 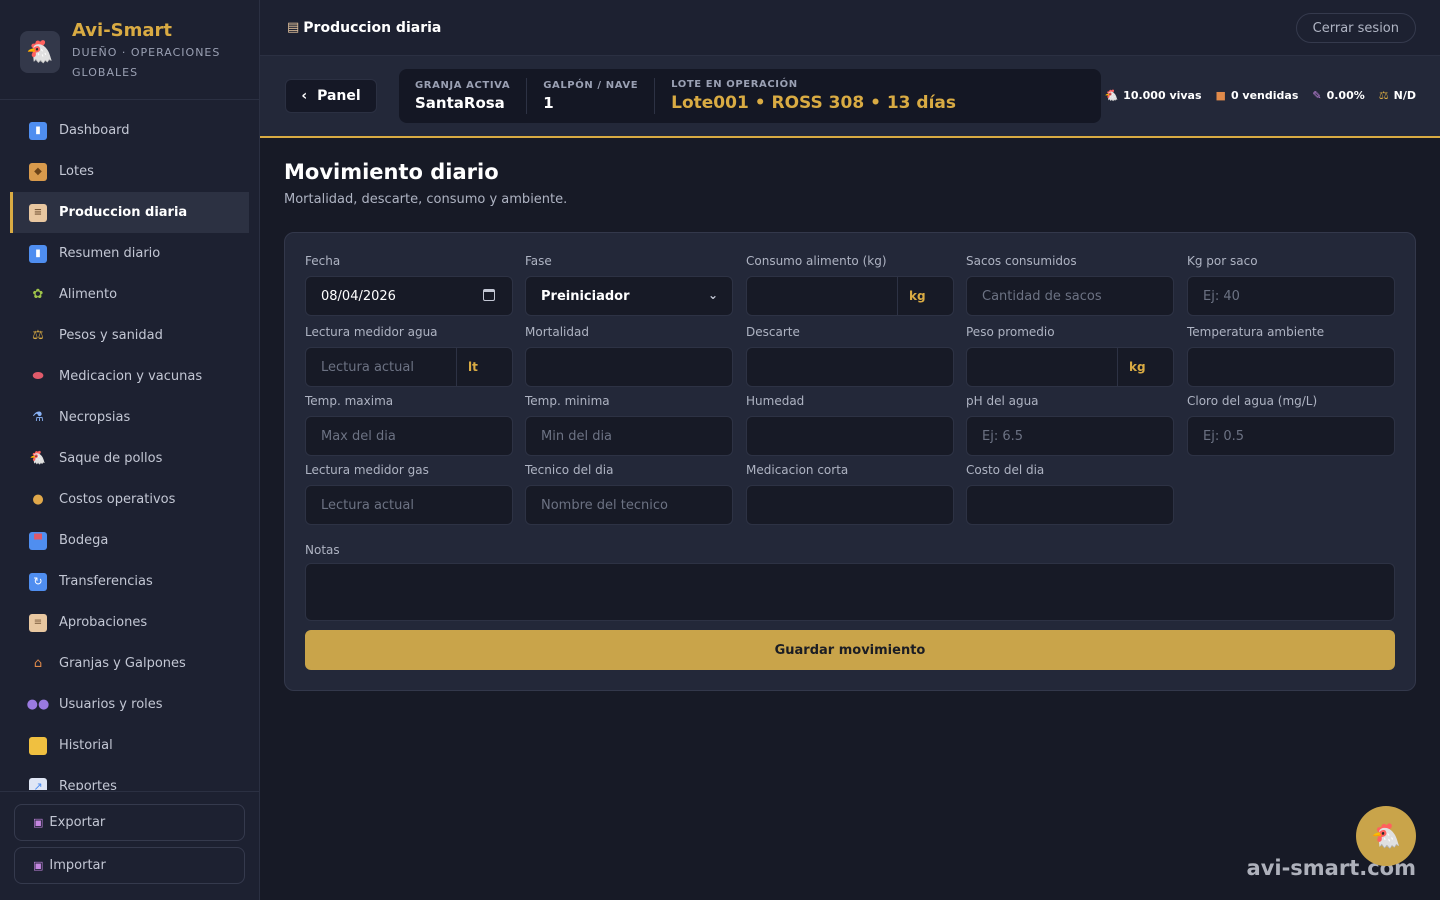 What do you see at coordinates (129, 294) in the screenshot?
I see `sidebar-item-alimento: ✿ Alimento` at bounding box center [129, 294].